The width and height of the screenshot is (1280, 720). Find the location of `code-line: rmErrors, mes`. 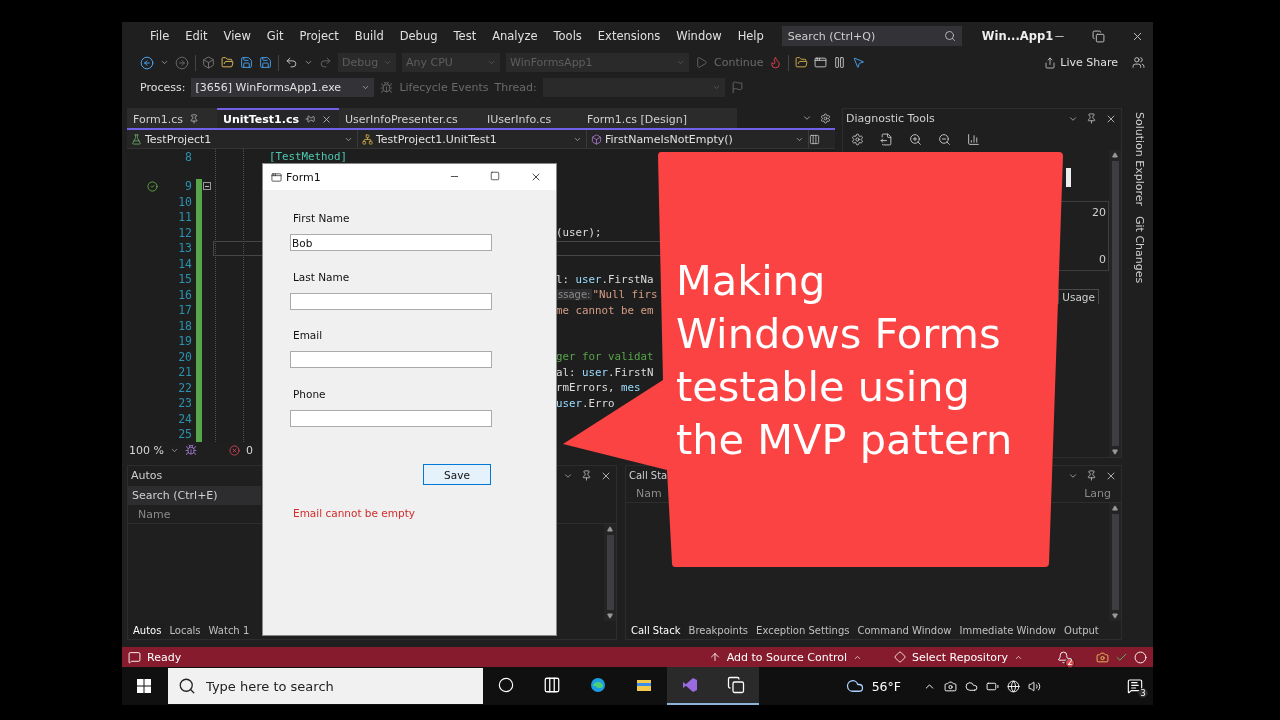

code-line: rmErrors, mes is located at coordinates (598, 388).